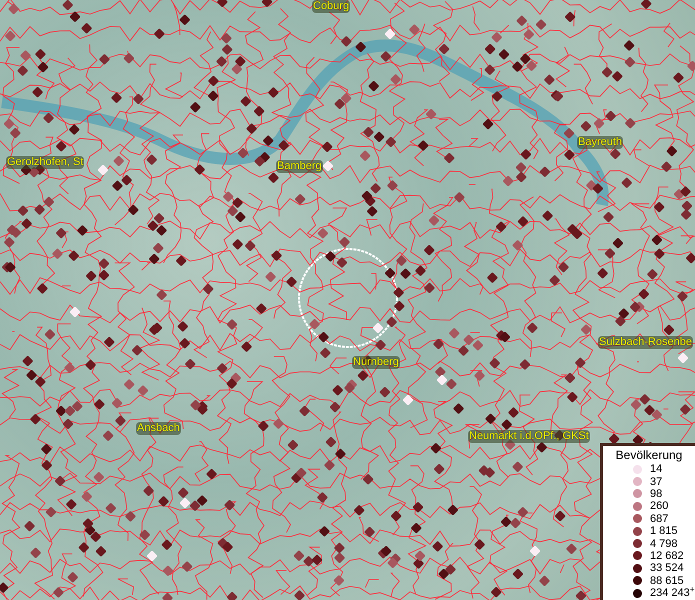 Image resolution: width=695 pixels, height=600 pixels. What do you see at coordinates (645, 342) in the screenshot?
I see `place-label: Sulzbach-Rosenbe` at bounding box center [645, 342].